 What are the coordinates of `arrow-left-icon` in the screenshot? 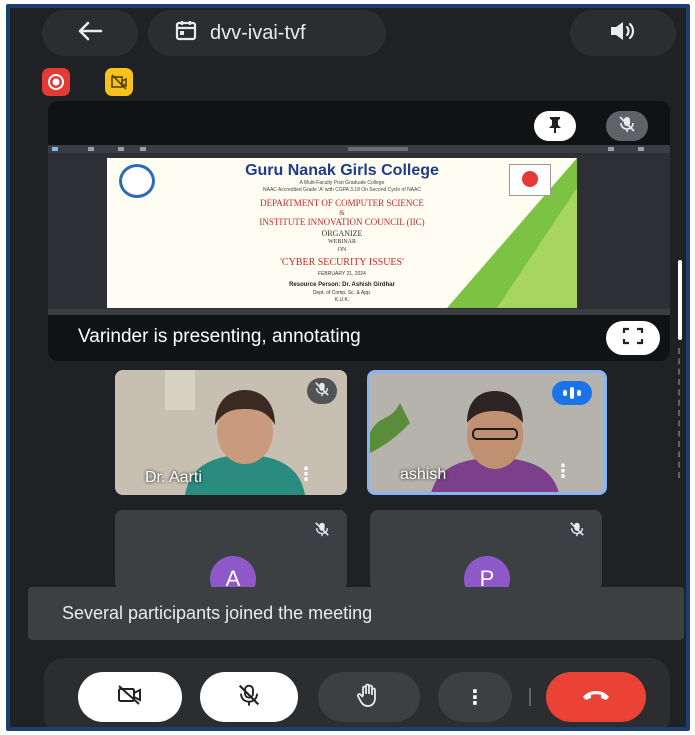 It's located at (90, 33).